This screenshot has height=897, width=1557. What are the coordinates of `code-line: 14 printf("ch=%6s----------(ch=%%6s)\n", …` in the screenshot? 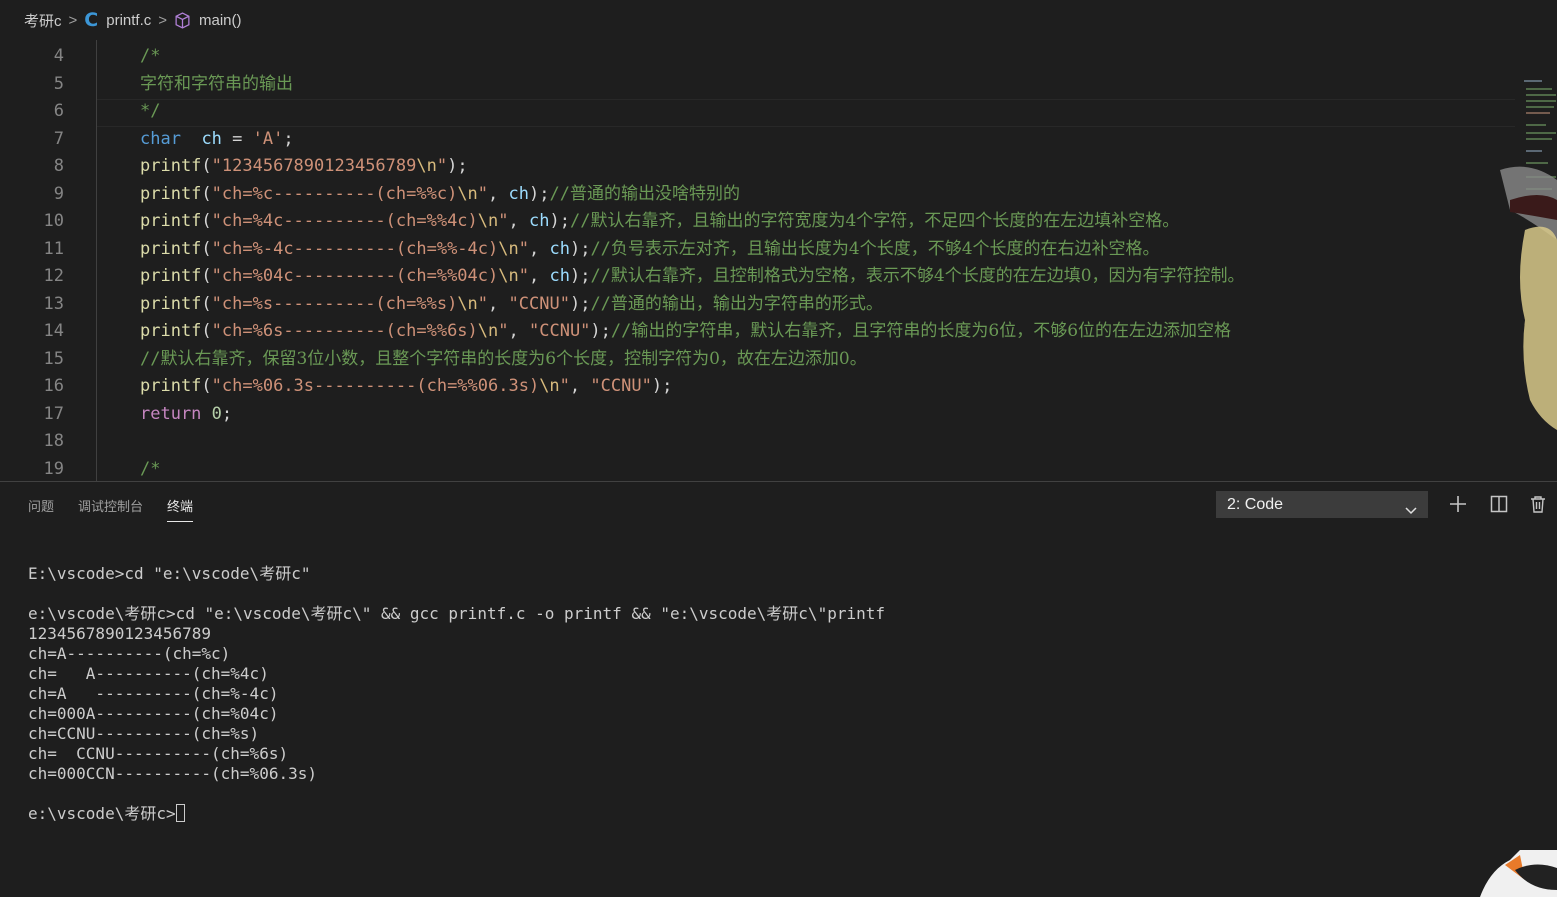 It's located at (757, 331).